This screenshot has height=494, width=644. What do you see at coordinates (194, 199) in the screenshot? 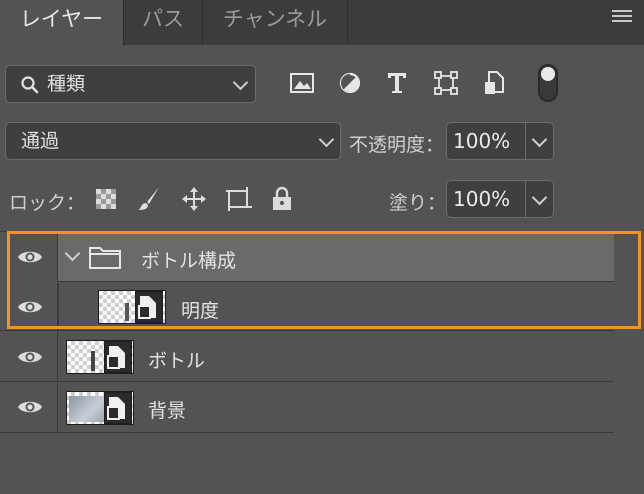
I see `lock-position-move-icon` at bounding box center [194, 199].